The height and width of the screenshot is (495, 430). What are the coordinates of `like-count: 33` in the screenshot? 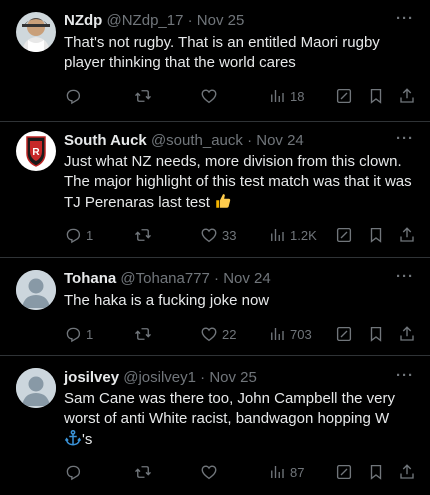 It's located at (229, 235).